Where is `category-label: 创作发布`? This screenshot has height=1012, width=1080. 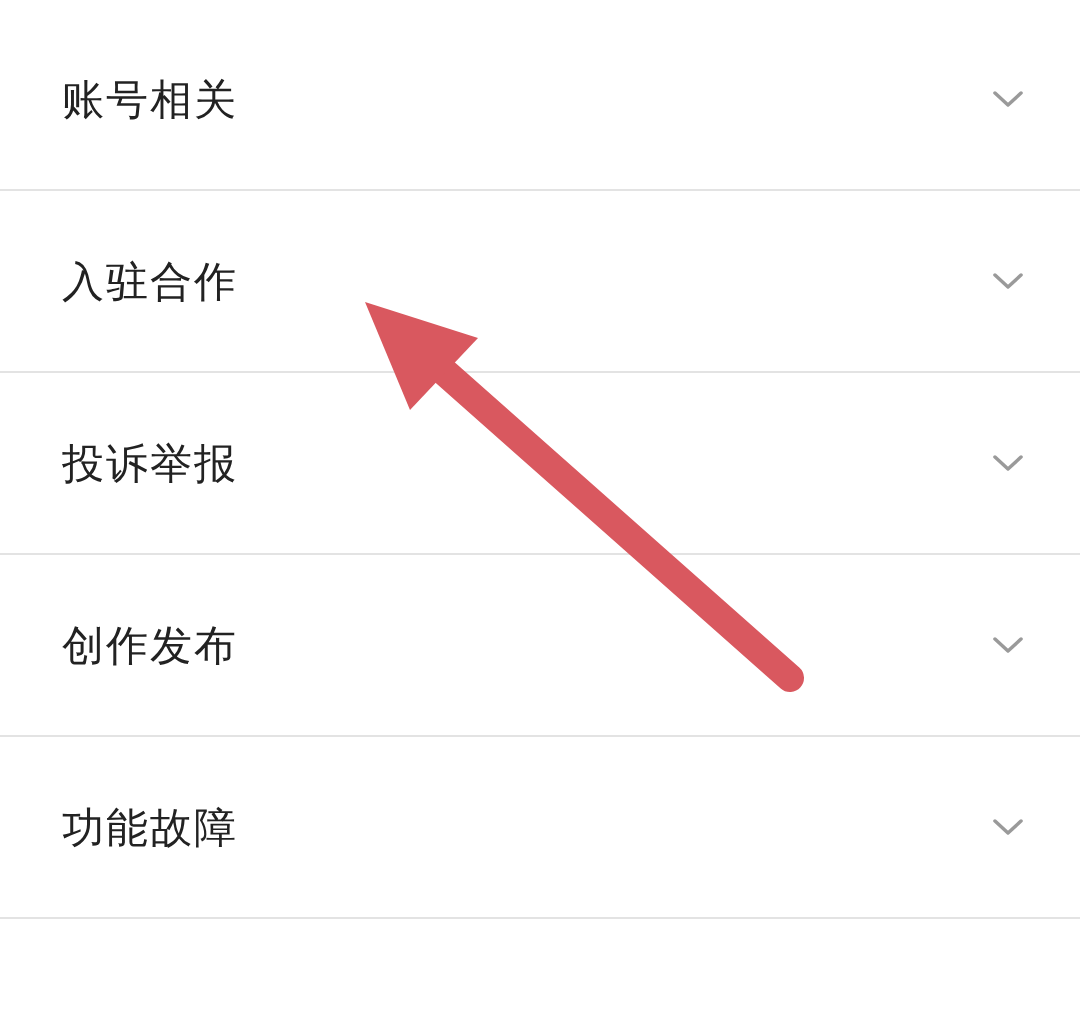 category-label: 创作发布 is located at coordinates (150, 645).